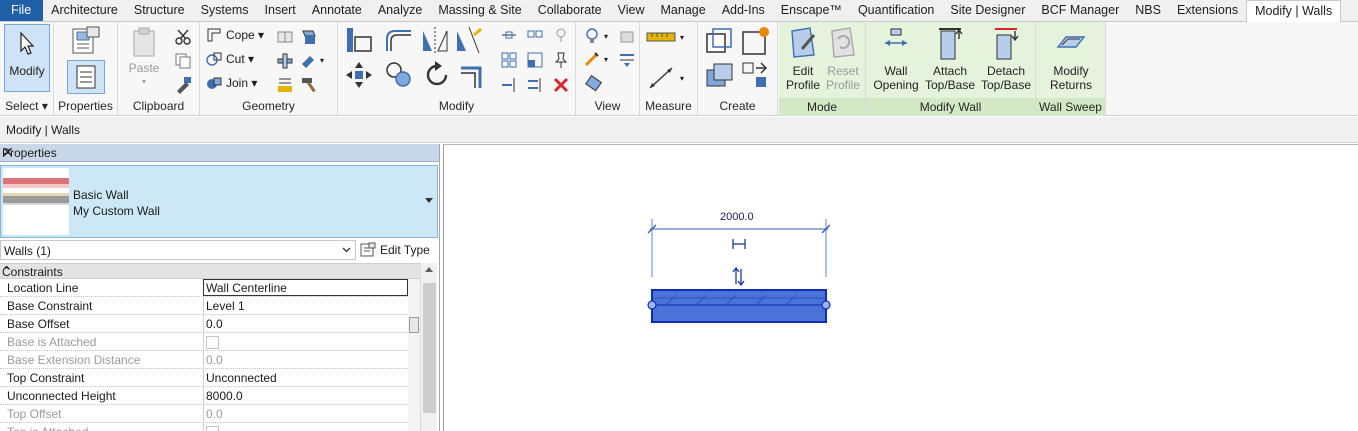  What do you see at coordinates (1071, 59) in the screenshot?
I see `modify-returns-button: Modify Returns` at bounding box center [1071, 59].